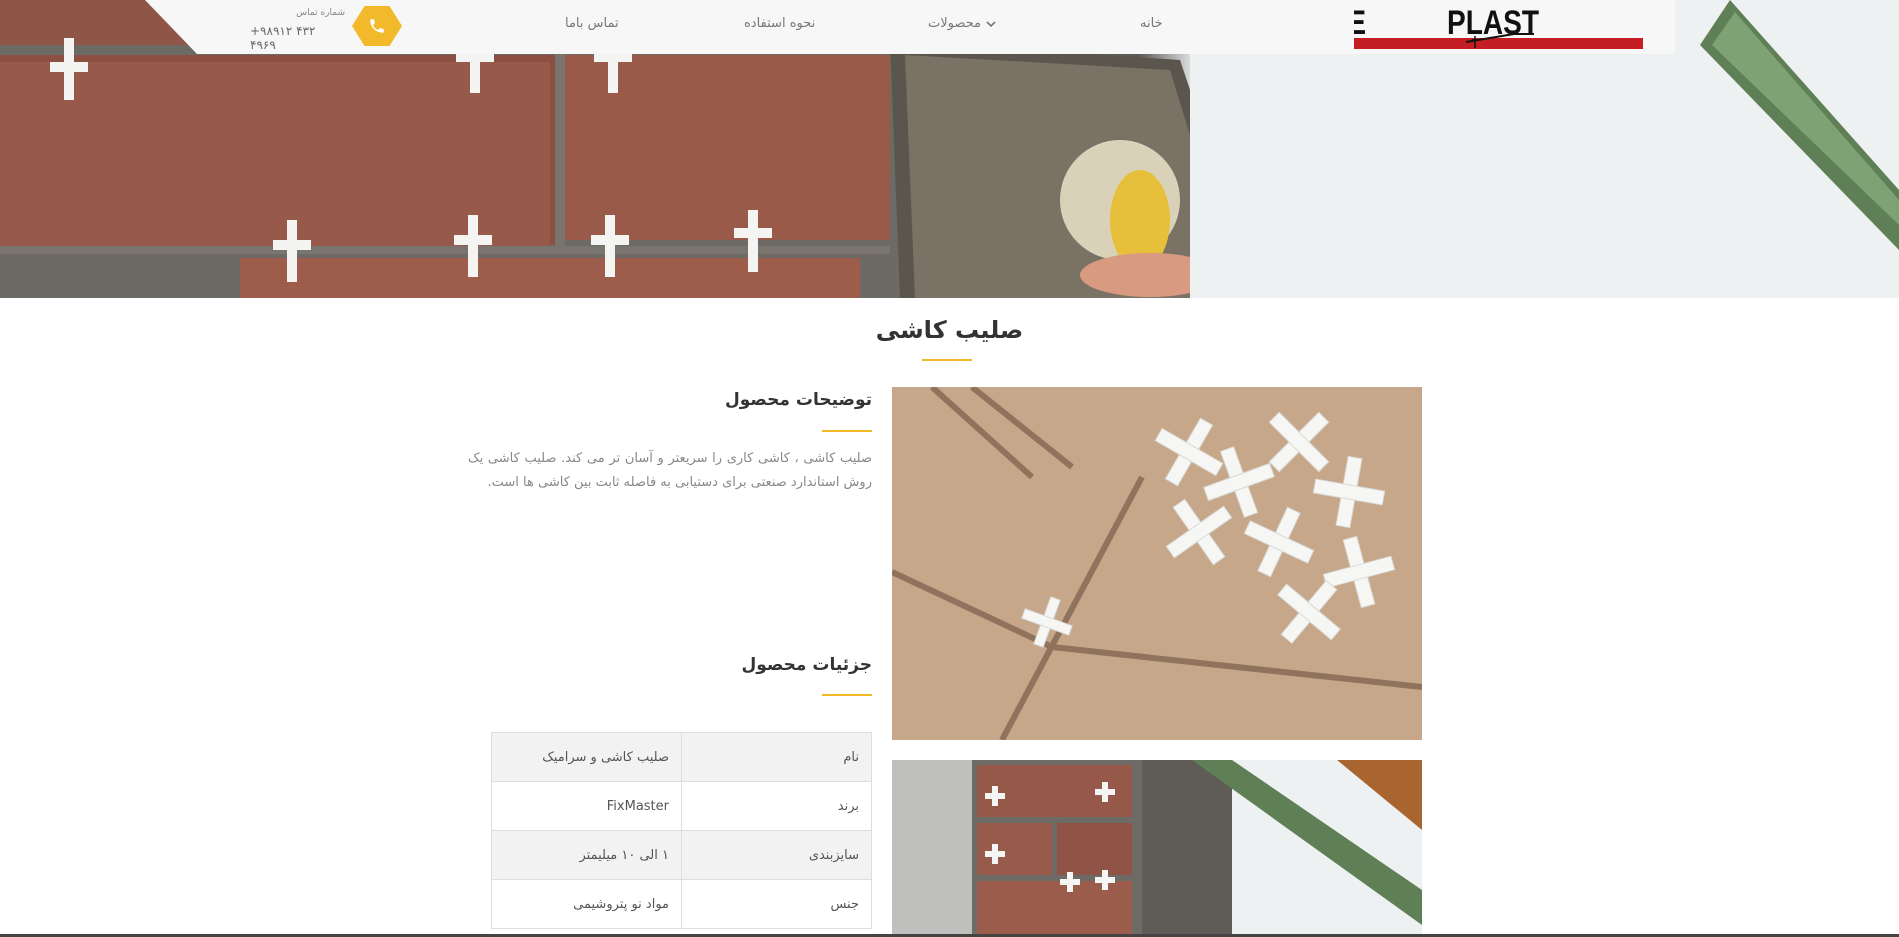  What do you see at coordinates (779, 23) in the screenshot?
I see `nav-usage: نحوه استفاده` at bounding box center [779, 23].